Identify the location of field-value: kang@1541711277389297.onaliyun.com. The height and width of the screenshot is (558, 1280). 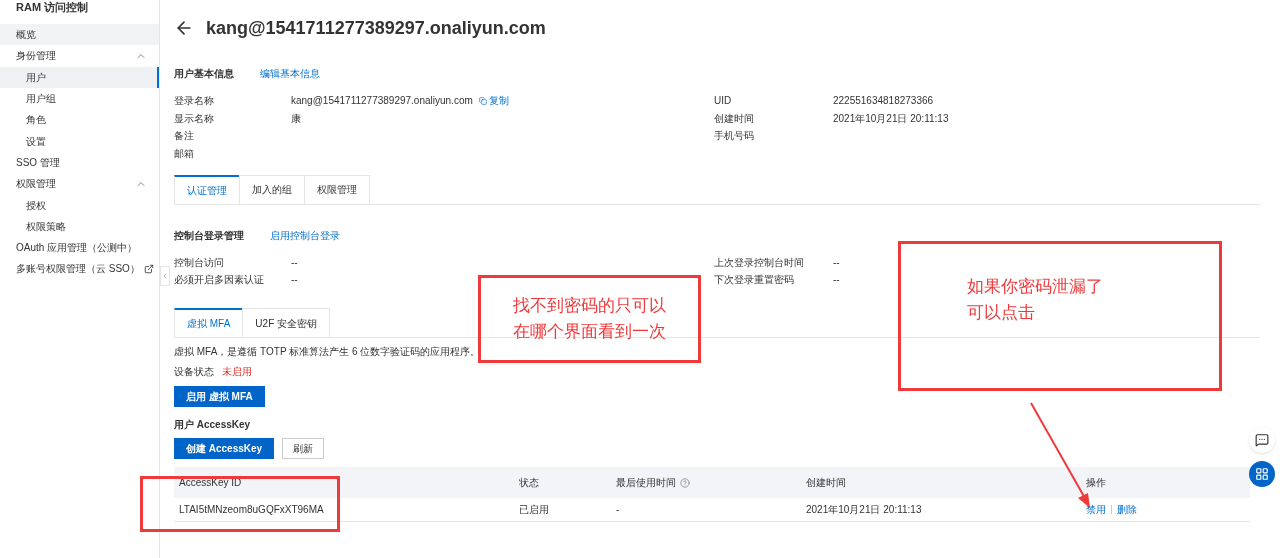
(382, 101).